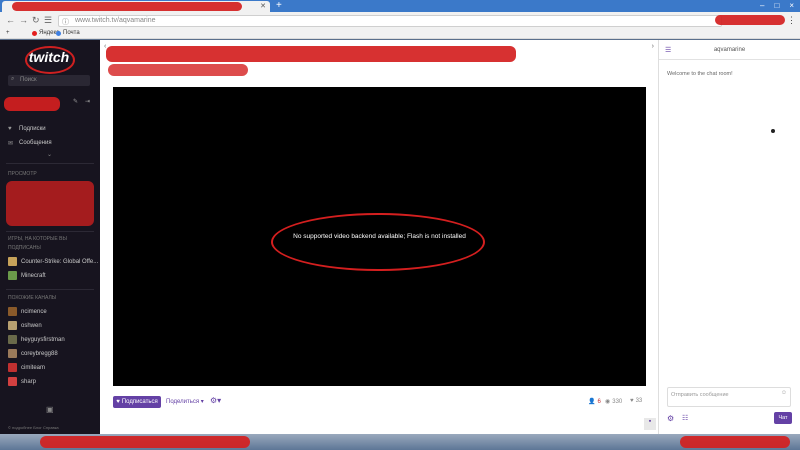 This screenshot has width=800, height=450. Describe the element at coordinates (263, 6) in the screenshot. I see `tab-close-icon: ✕` at that location.